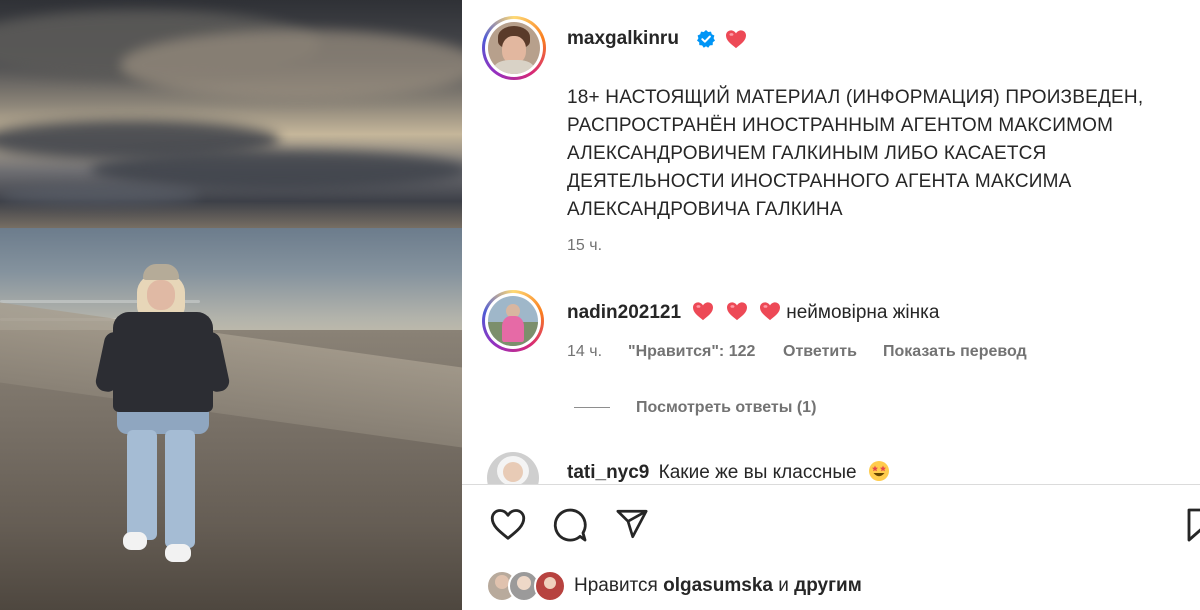 The height and width of the screenshot is (610, 1200). What do you see at coordinates (592, 407) in the screenshot?
I see `reply-divider` at bounding box center [592, 407].